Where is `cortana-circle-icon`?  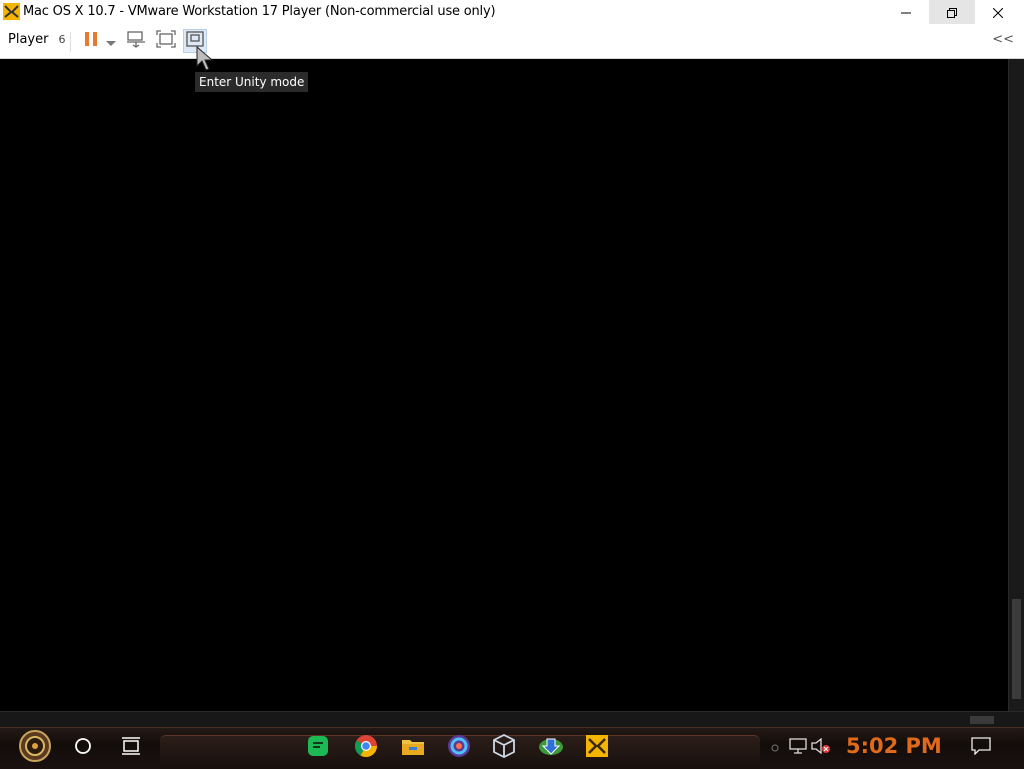 cortana-circle-icon is located at coordinates (83, 748).